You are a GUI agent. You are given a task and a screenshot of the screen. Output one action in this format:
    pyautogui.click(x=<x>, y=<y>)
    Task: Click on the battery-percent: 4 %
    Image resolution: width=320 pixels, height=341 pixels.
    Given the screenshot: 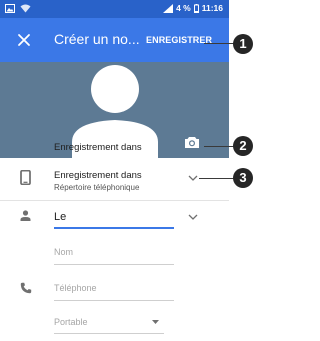 What is the action you would take?
    pyautogui.click(x=183, y=8)
    